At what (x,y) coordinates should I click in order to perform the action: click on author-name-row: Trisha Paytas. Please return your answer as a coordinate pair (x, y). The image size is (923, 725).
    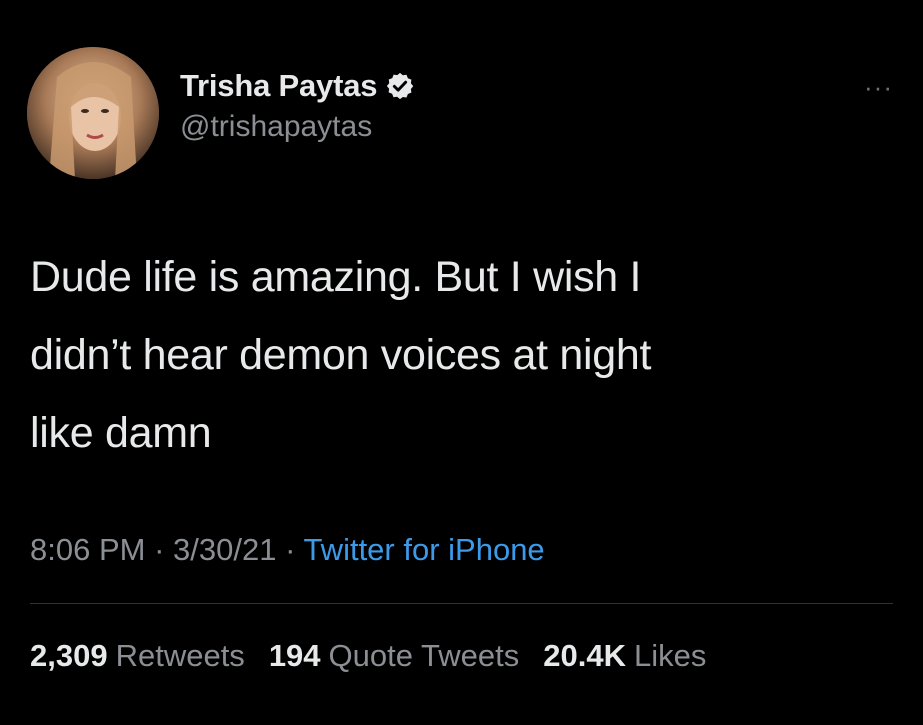
    Looking at the image, I should click on (297, 86).